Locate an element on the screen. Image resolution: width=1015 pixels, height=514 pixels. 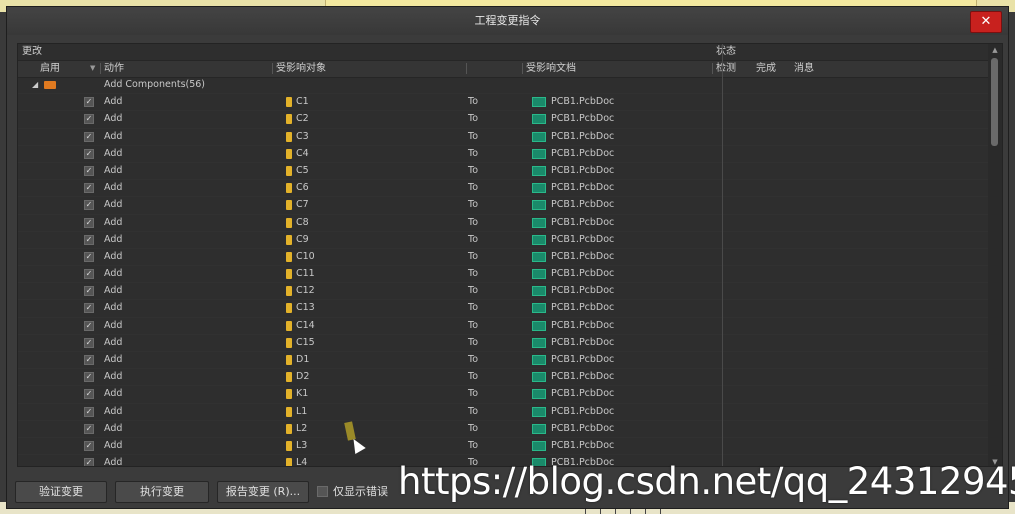
affected-object-cell: C14 is located at coordinates (305, 325).